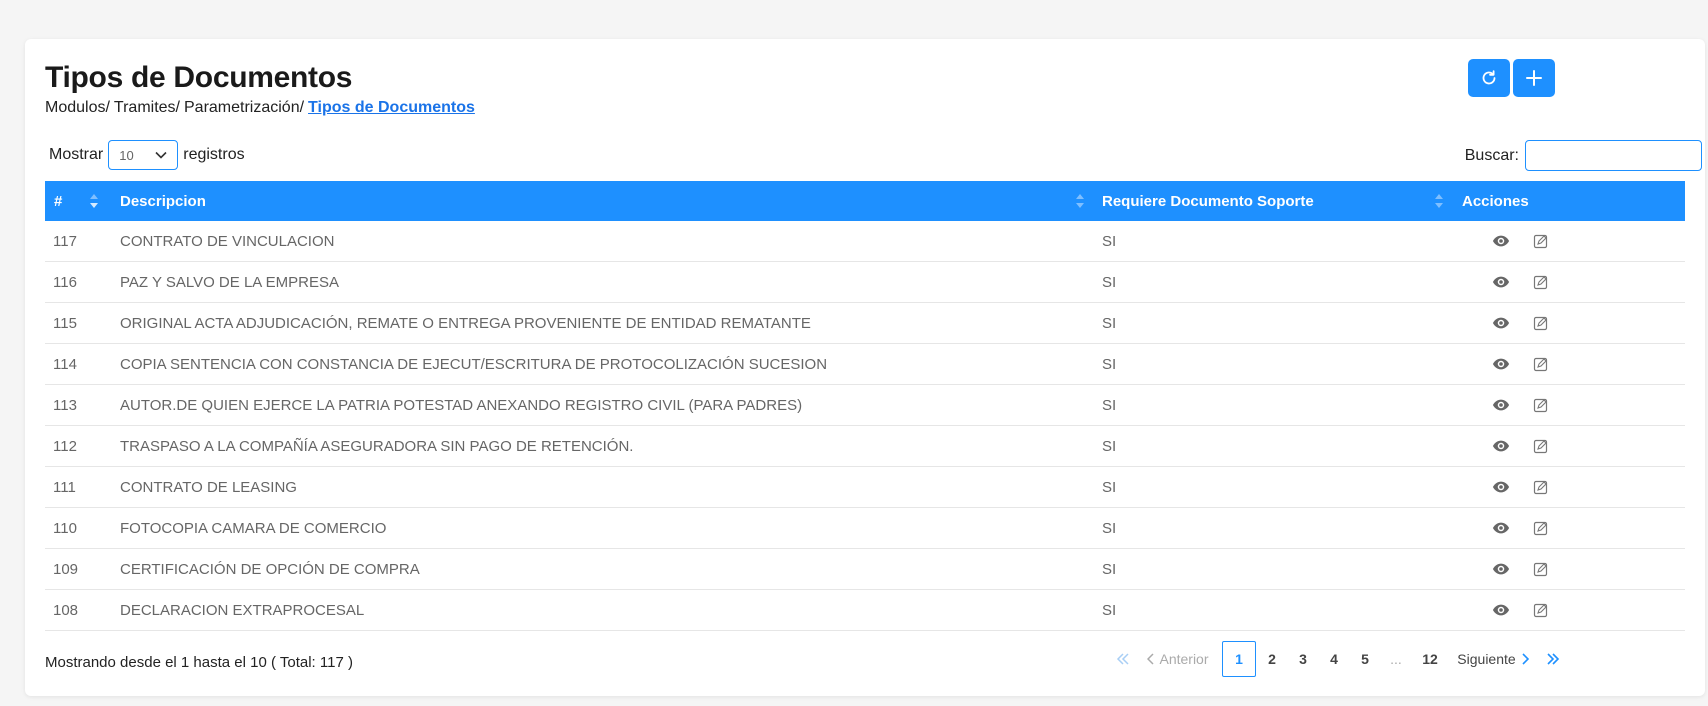  What do you see at coordinates (208, 487) in the screenshot?
I see `cell-description: CONTRATO DE LEASING` at bounding box center [208, 487].